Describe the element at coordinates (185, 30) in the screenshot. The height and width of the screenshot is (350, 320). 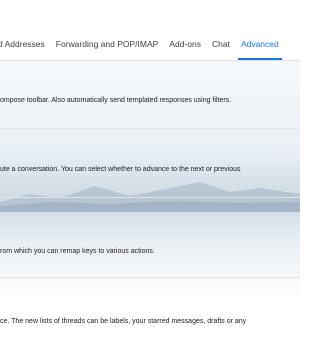
I see `tab-add-ons: Add-ons` at that location.